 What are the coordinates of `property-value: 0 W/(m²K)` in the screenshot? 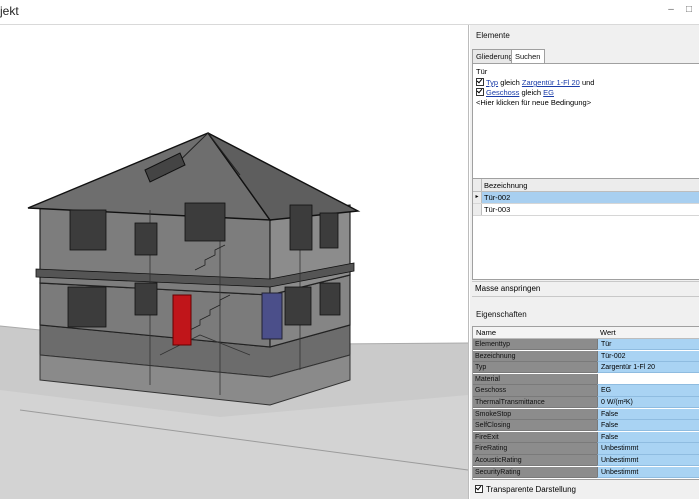 It's located at (648, 403).